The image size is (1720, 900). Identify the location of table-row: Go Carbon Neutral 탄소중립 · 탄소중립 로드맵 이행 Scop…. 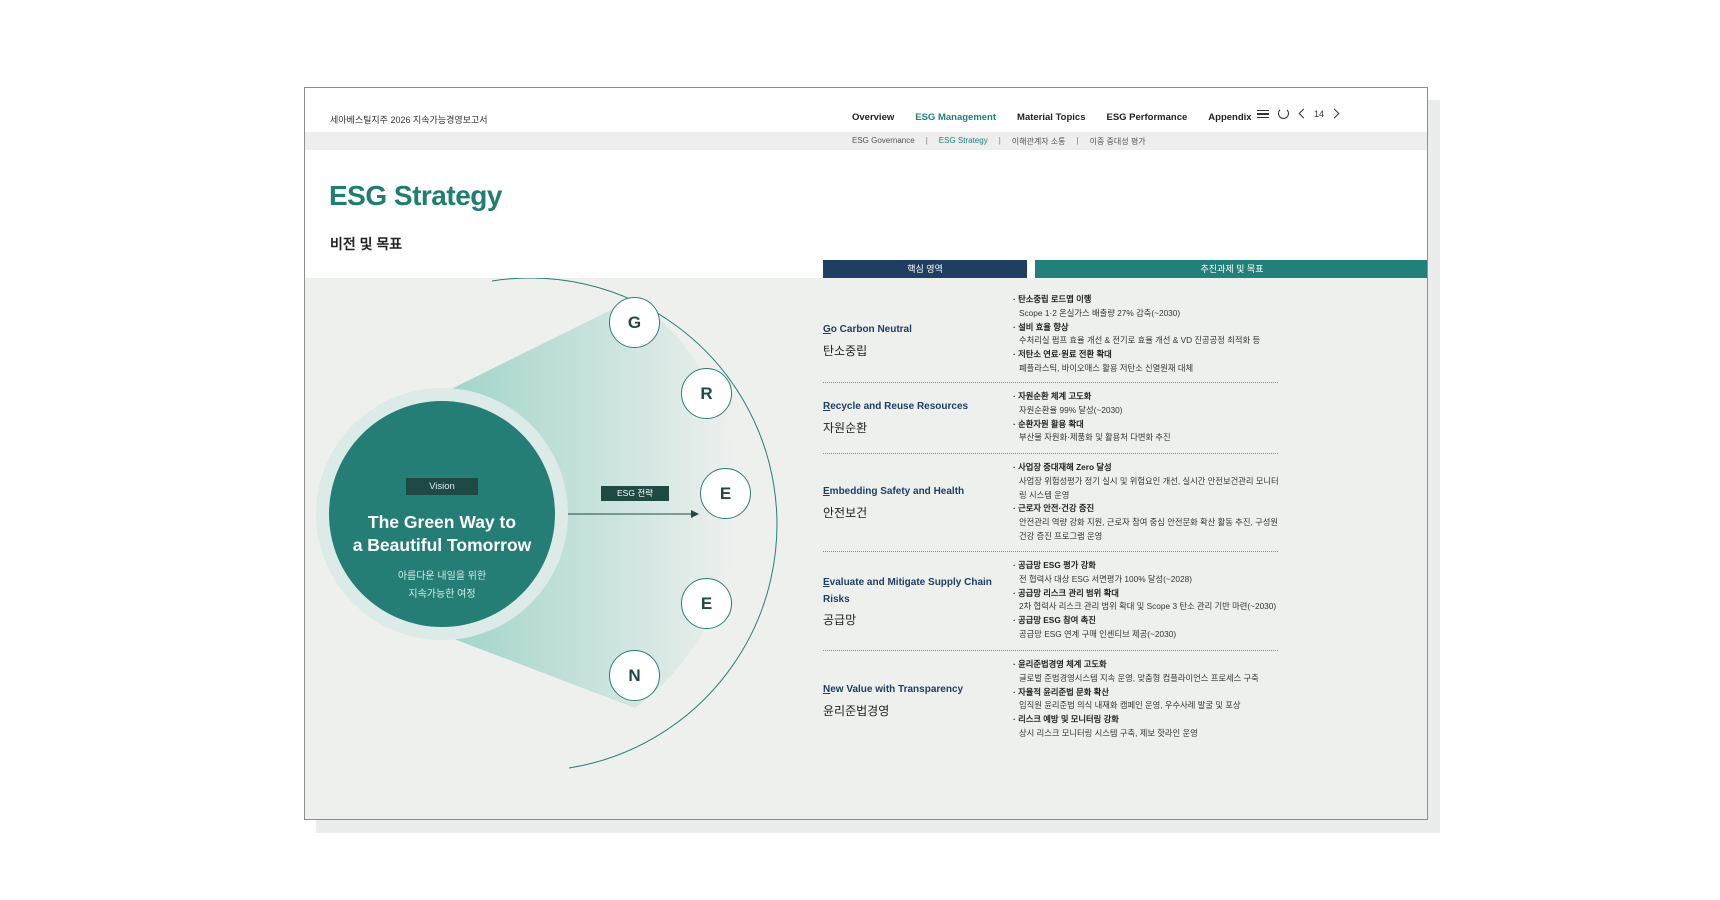
(1050, 334).